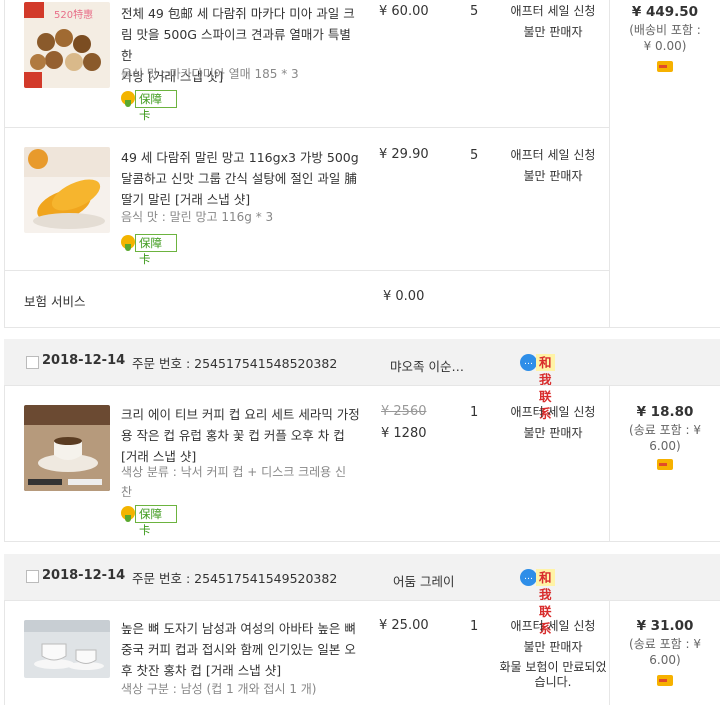  What do you see at coordinates (234, 482) in the screenshot?
I see `product-attribute: 색상 분류 : 낙서 커피 컵 + 디스크 크레용 신 찬` at bounding box center [234, 482].